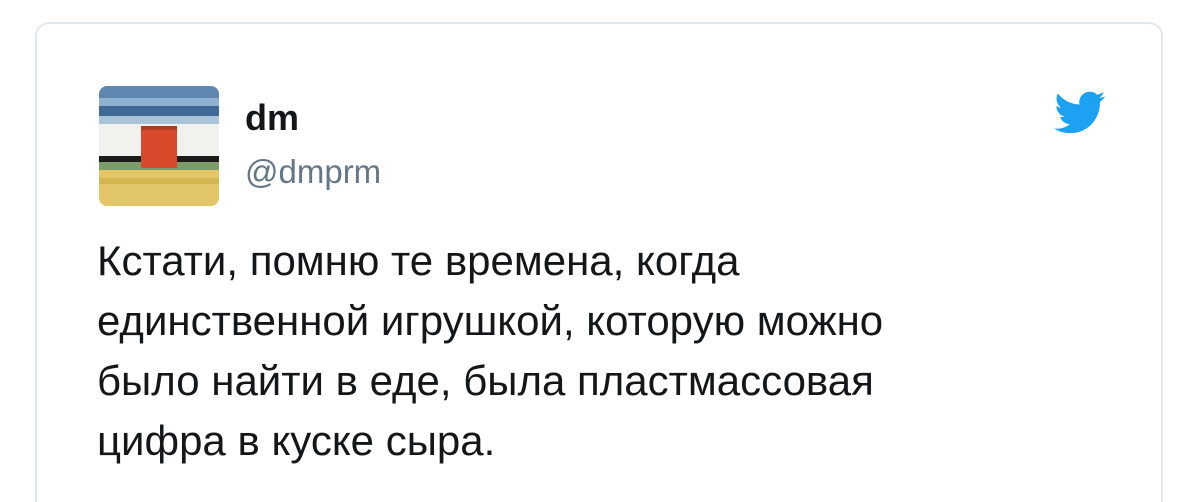 The height and width of the screenshot is (502, 1200). I want to click on author-avatar, so click(159, 146).